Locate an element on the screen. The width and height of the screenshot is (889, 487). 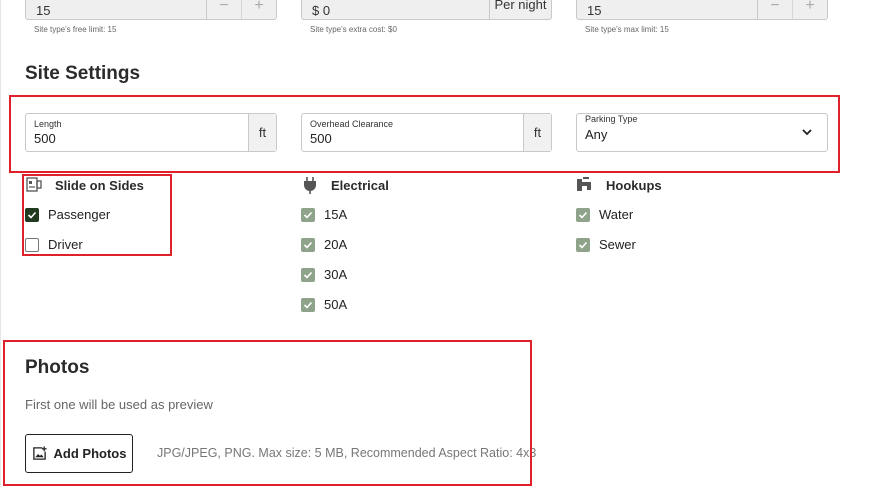
add-photos-label: Add Photos is located at coordinates (90, 453).